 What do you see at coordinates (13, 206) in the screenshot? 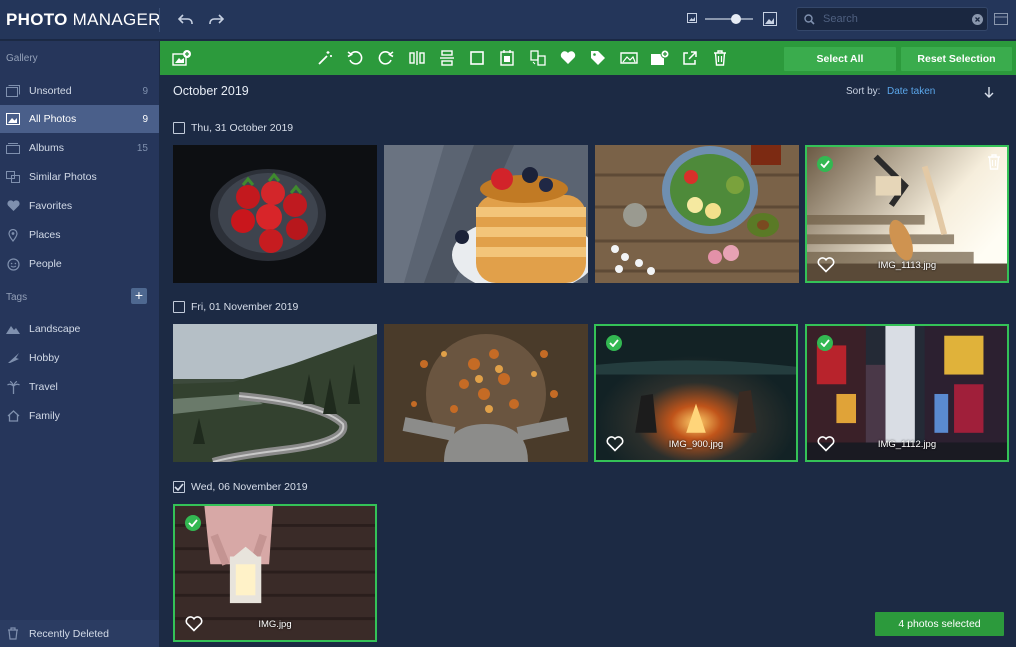
I see `heart-icon` at bounding box center [13, 206].